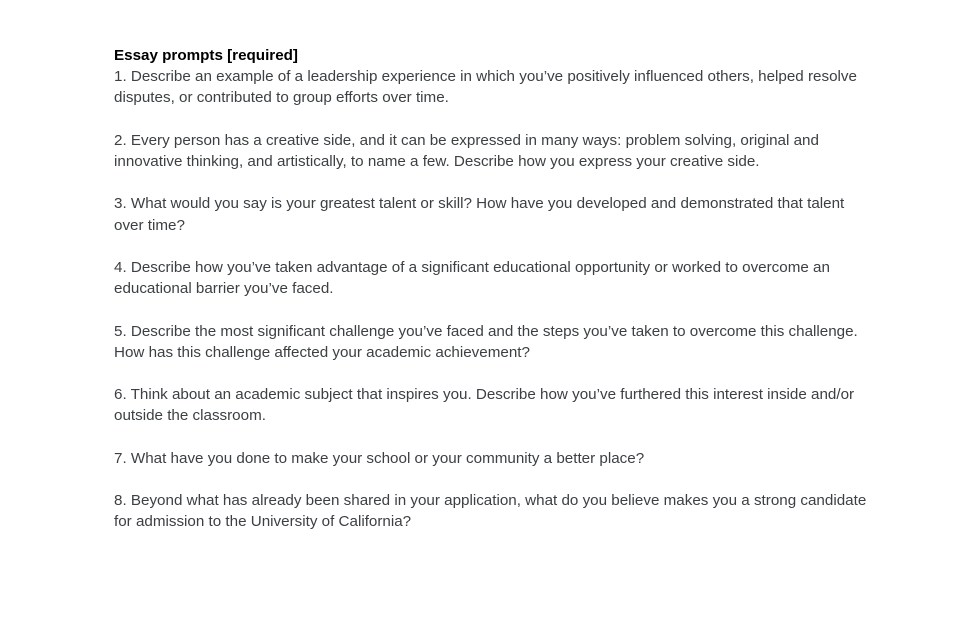 The image size is (979, 623). What do you see at coordinates (206, 55) in the screenshot?
I see `section-heading: Essay prompts [required]` at bounding box center [206, 55].